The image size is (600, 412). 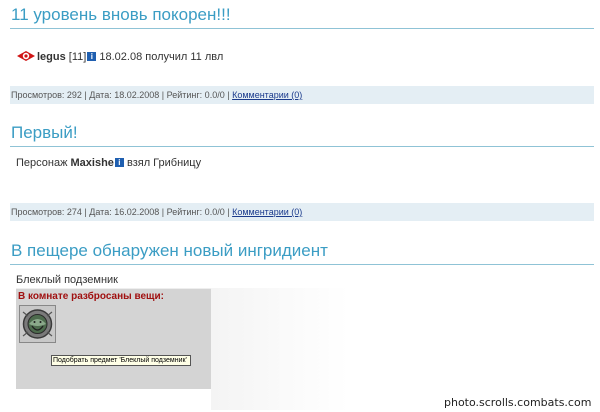 What do you see at coordinates (51, 57) in the screenshot?
I see `author-name: legus` at bounding box center [51, 57].